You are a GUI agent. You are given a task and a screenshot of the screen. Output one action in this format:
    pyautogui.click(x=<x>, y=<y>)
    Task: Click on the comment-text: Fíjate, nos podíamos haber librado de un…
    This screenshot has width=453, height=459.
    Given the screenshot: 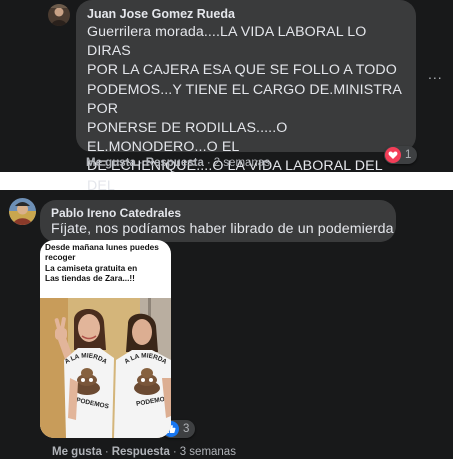 What is the action you would take?
    pyautogui.click(x=222, y=229)
    